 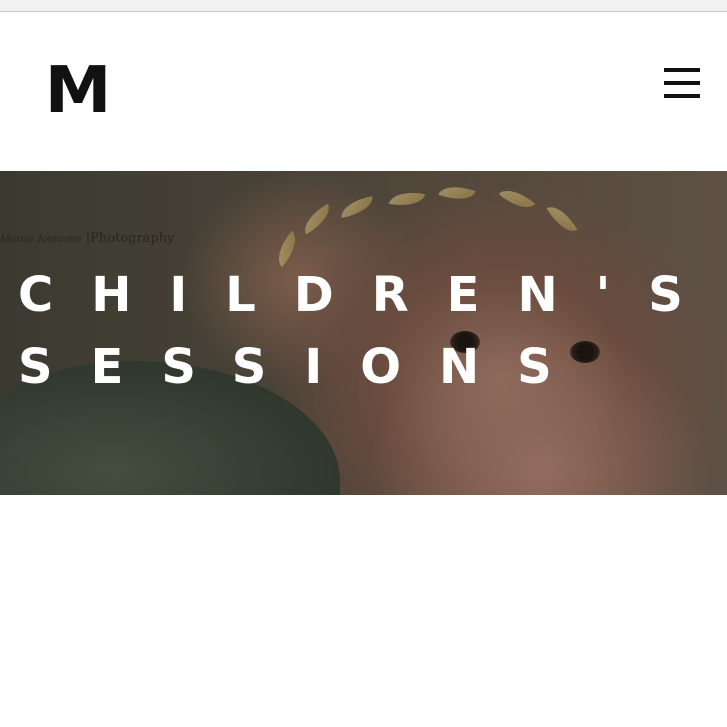 I want to click on menu-bar-bottom, so click(x=682, y=96).